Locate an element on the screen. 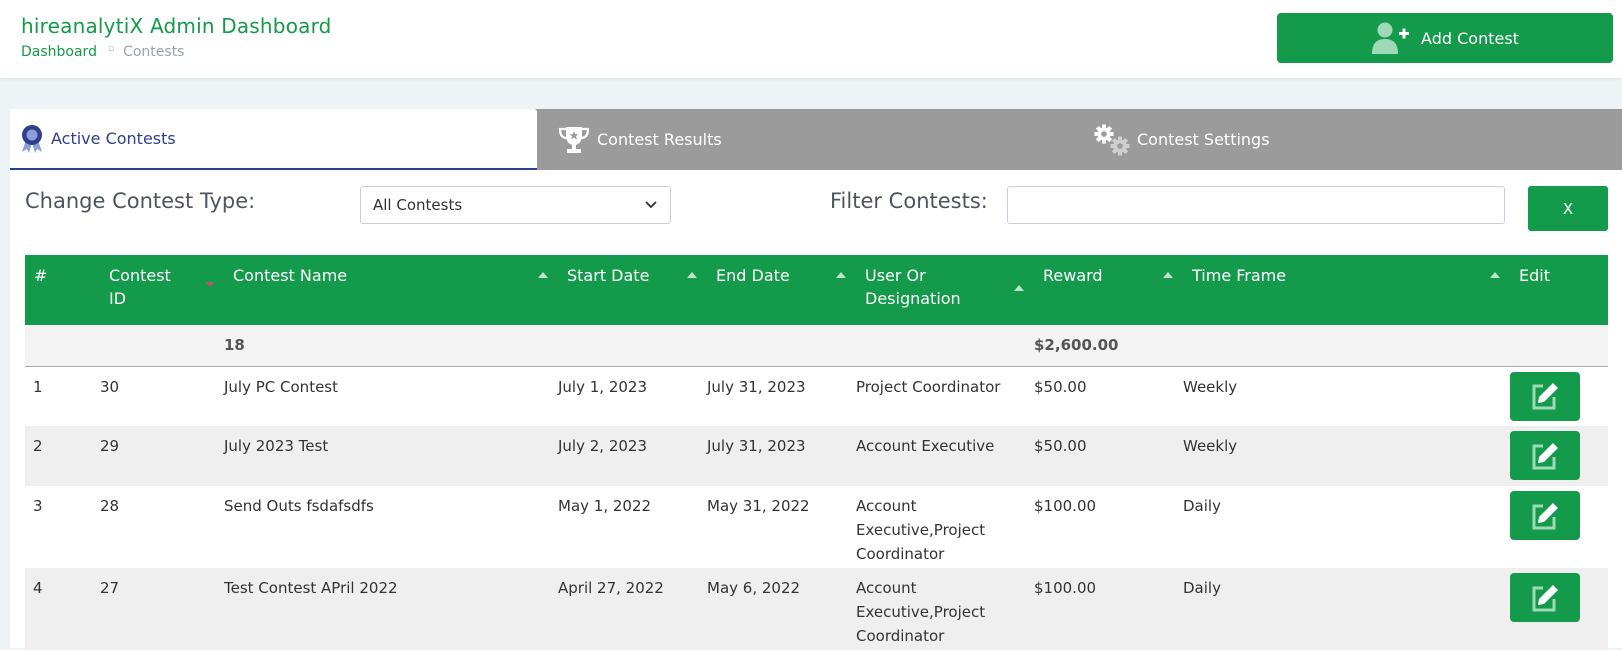 This screenshot has height=650, width=1622. column-header-start-date: Start Date is located at coordinates (632, 290).